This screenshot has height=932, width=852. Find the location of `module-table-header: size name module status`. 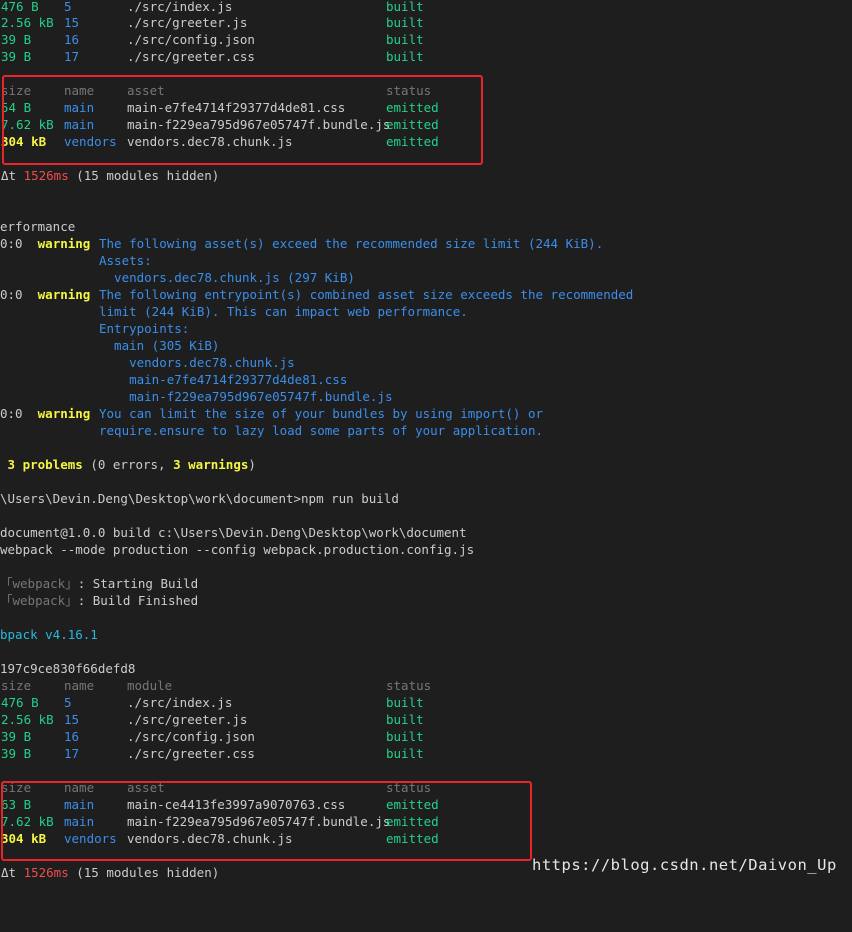

module-table-header: size name module status is located at coordinates (426, 685).